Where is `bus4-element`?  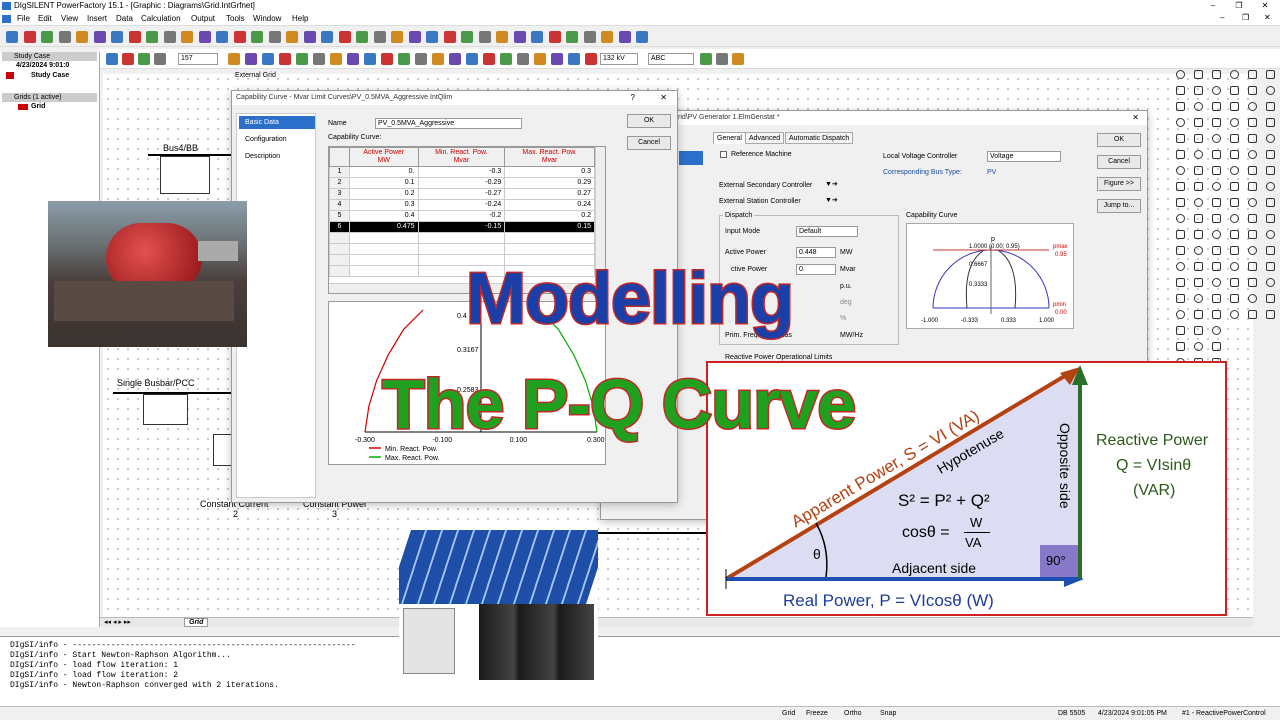 bus4-element is located at coordinates (185, 175).